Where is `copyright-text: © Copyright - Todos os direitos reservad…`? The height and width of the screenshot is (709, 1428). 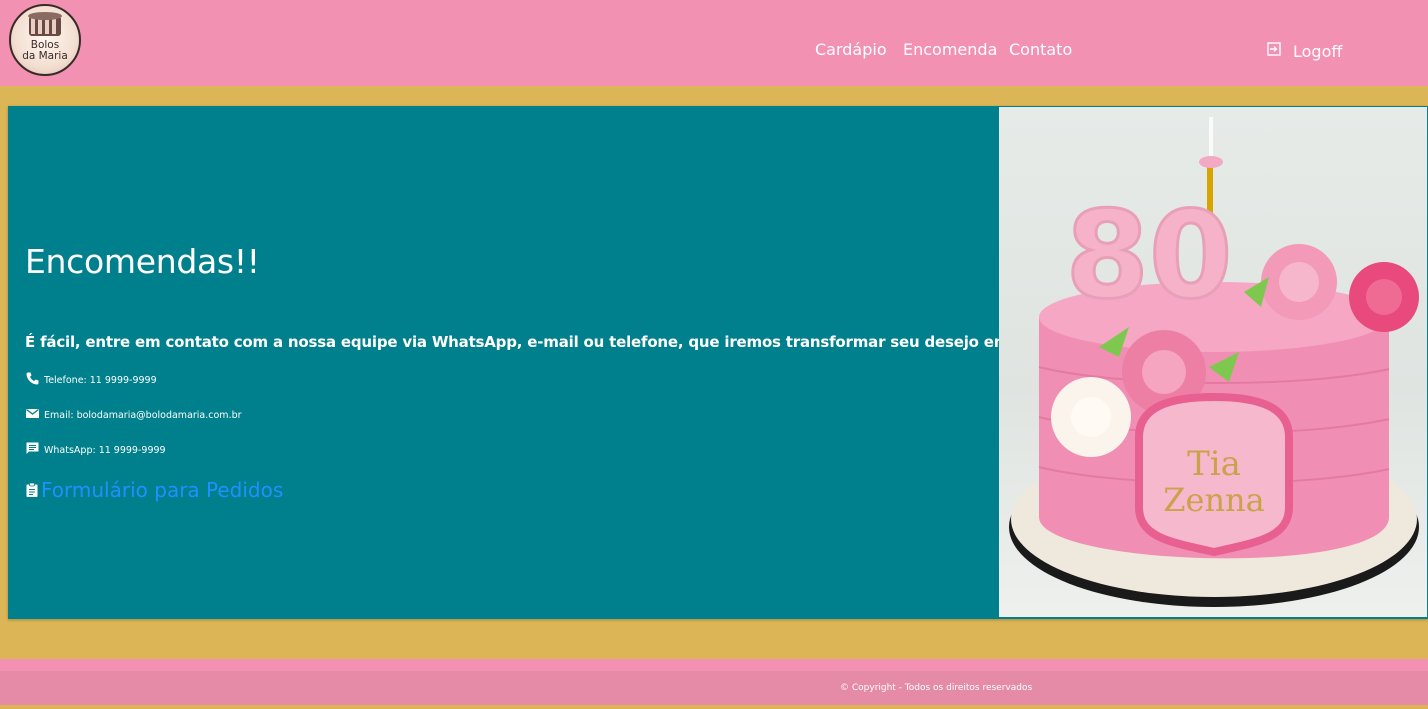 copyright-text: © Copyright - Todos os direitos reservad… is located at coordinates (936, 688).